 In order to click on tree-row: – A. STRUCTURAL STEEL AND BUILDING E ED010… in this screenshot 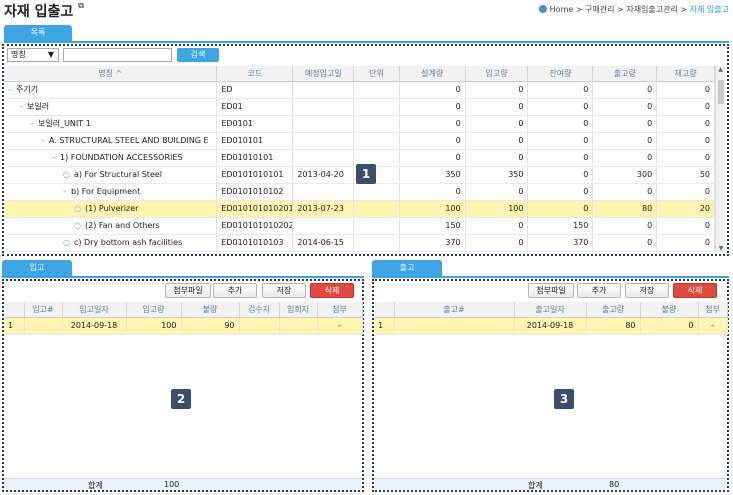, I will do `click(359, 141)`.